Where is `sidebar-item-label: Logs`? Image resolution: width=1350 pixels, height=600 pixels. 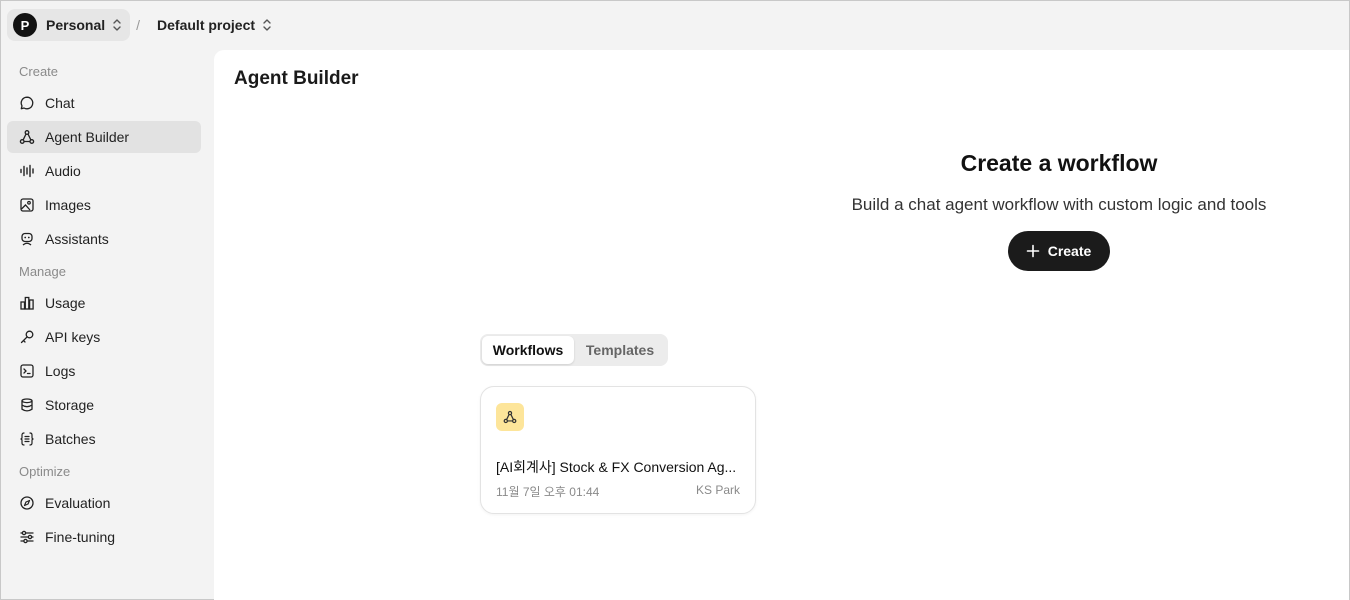 sidebar-item-label: Logs is located at coordinates (60, 371).